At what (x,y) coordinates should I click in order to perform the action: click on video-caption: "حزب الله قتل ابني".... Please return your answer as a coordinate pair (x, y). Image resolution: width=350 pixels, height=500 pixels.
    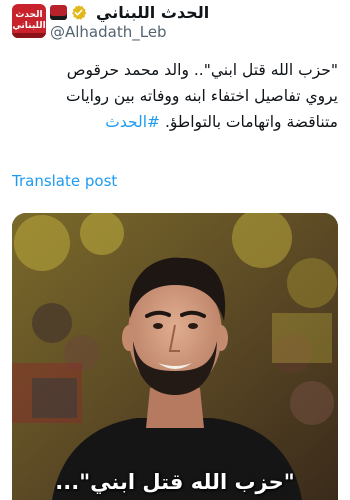
    Looking at the image, I should click on (175, 482).